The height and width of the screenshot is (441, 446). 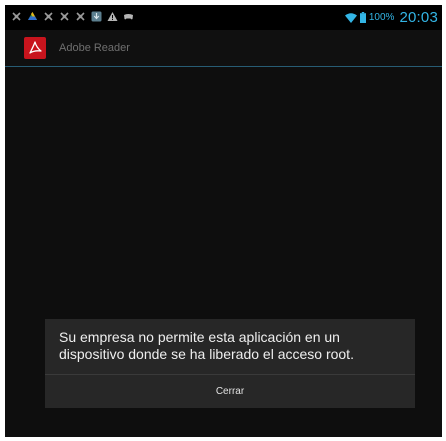 What do you see at coordinates (381, 17) in the screenshot?
I see `battery-percentage: 100%` at bounding box center [381, 17].